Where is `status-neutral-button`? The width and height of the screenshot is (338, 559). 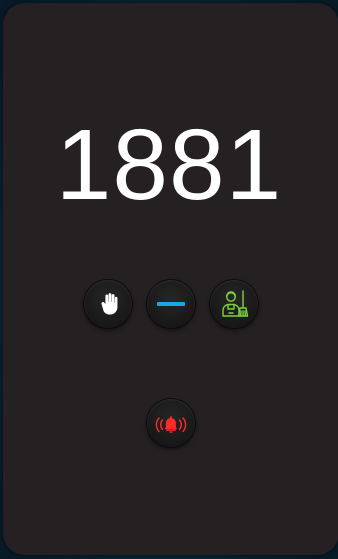
status-neutral-button is located at coordinates (171, 304).